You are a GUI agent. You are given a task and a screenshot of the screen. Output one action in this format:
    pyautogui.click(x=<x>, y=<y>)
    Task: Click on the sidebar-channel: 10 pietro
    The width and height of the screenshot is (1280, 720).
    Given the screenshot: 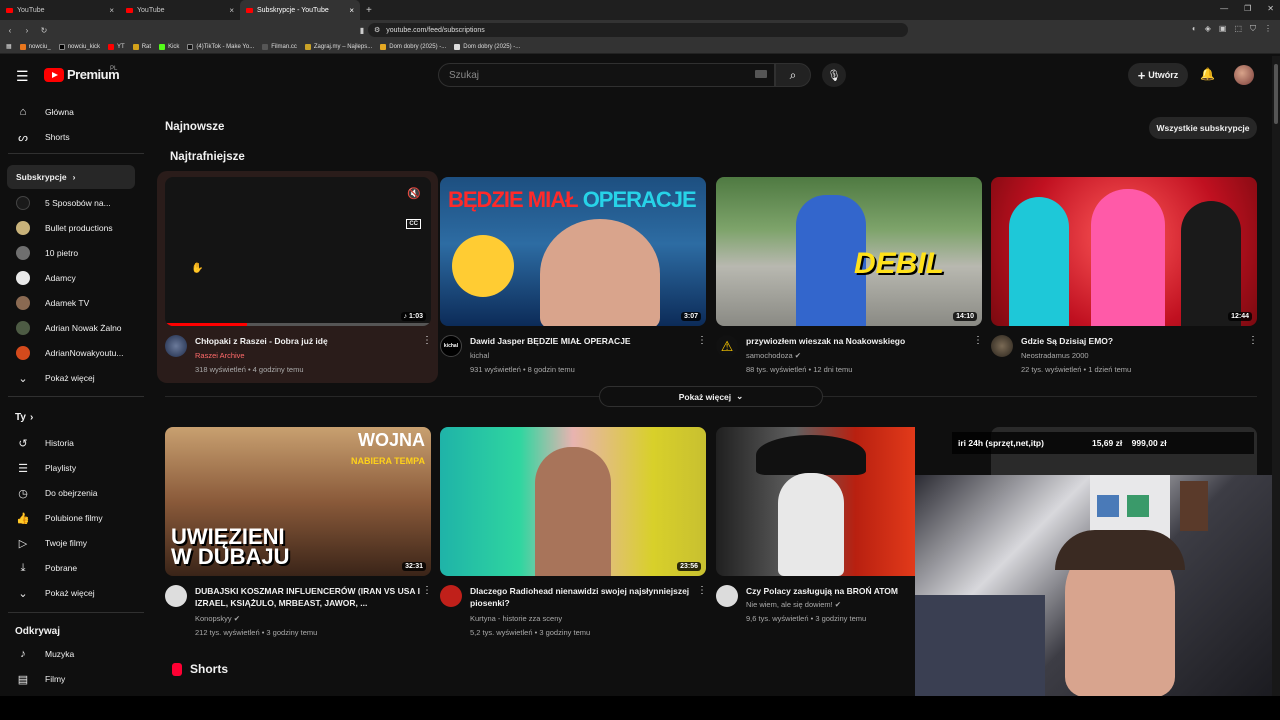 What is the action you would take?
    pyautogui.click(x=71, y=253)
    